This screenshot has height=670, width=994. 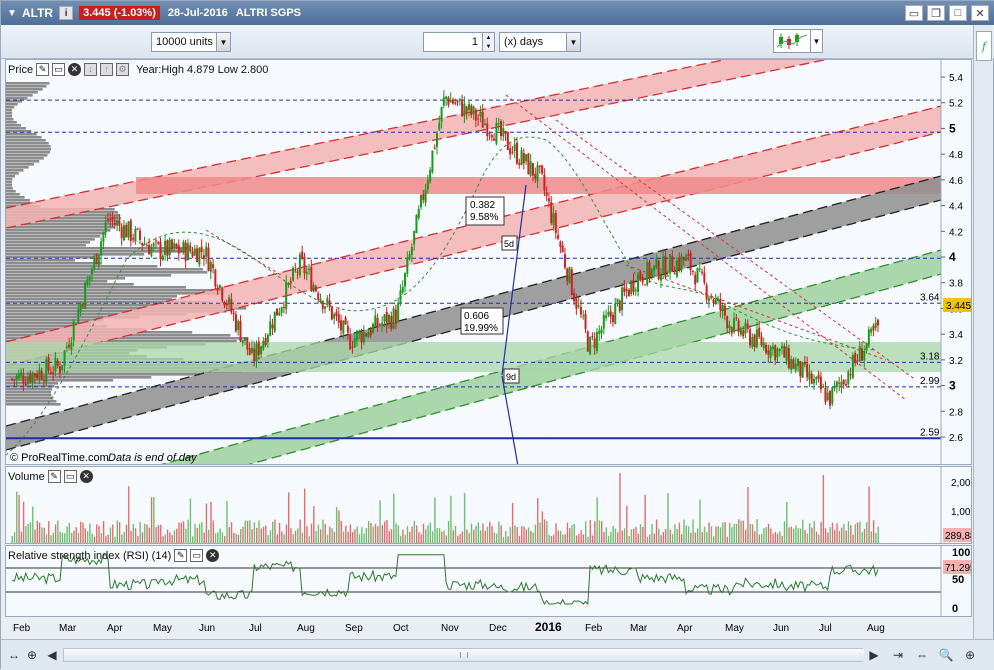 I want to click on time-axis-label: Feb, so click(x=22, y=628).